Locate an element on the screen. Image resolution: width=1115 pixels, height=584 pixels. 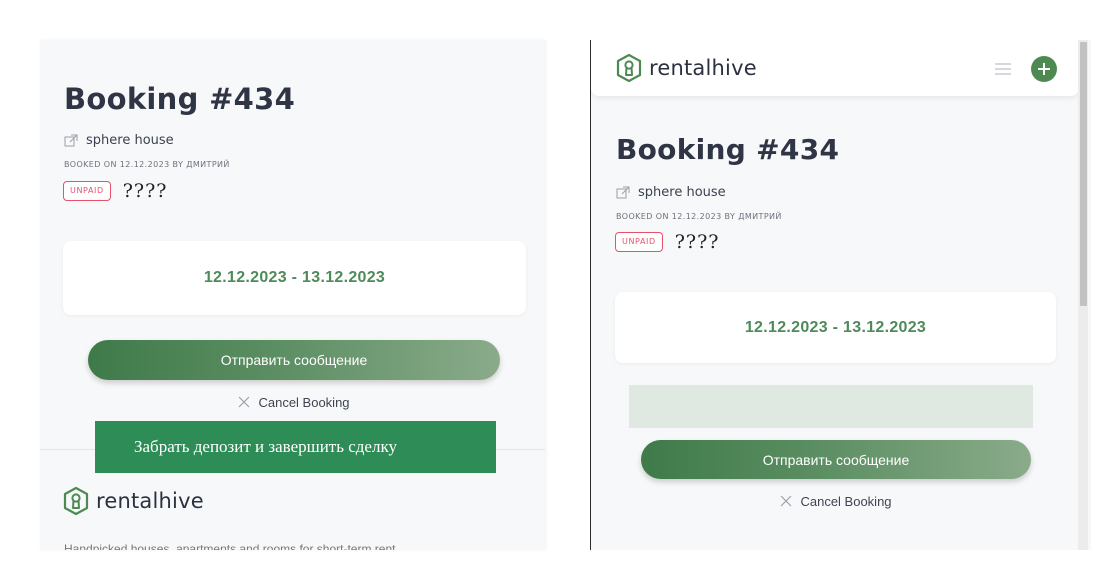
header-logo: rentalhive is located at coordinates (686, 68).